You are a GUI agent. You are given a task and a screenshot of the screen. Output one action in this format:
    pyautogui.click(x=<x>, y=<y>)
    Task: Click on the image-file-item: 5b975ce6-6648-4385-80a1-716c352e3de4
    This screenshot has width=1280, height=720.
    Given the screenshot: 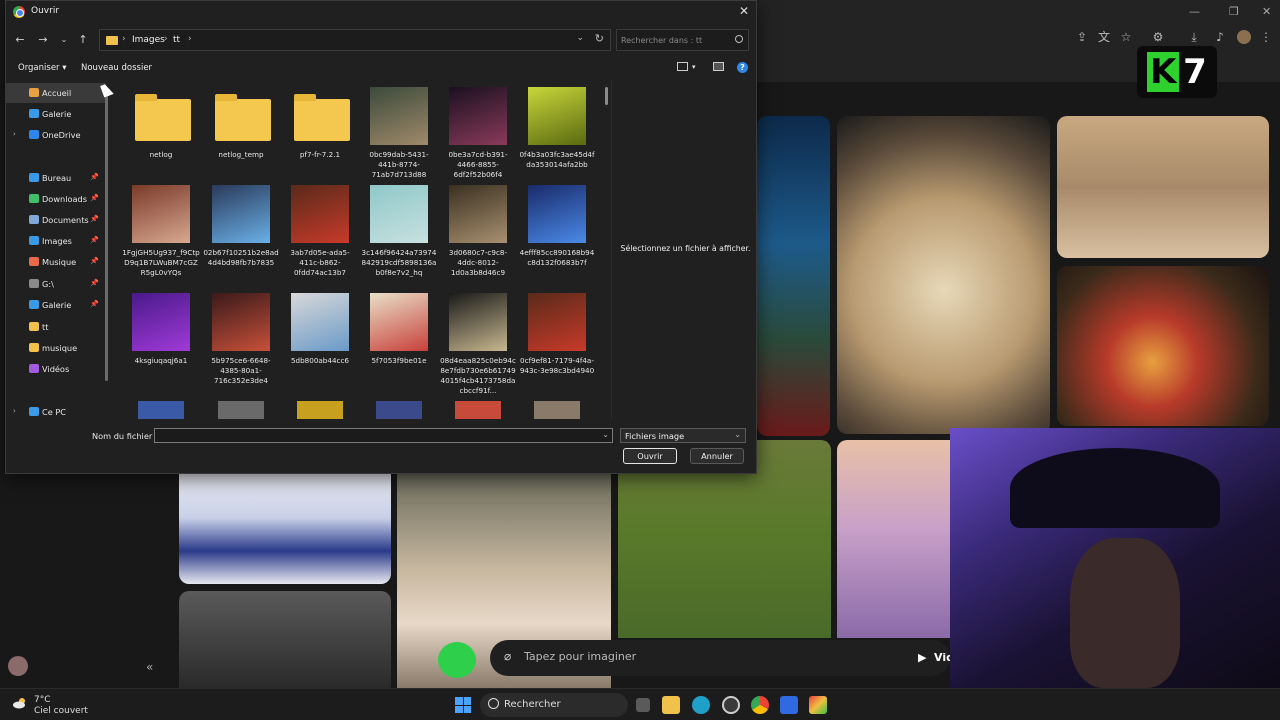 What is the action you would take?
    pyautogui.click(x=241, y=339)
    